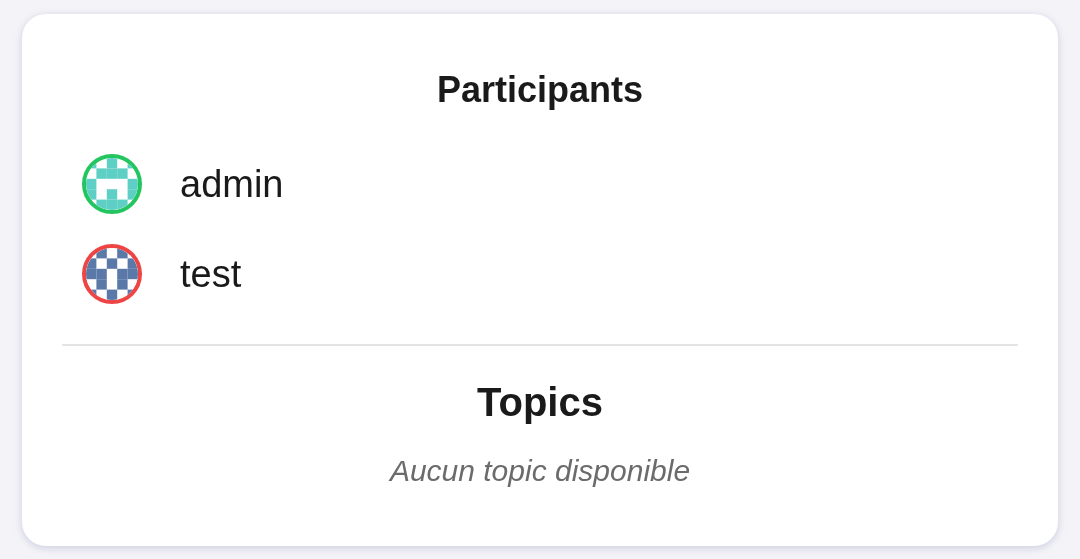  What do you see at coordinates (232, 184) in the screenshot?
I see `participant-name: admin` at bounding box center [232, 184].